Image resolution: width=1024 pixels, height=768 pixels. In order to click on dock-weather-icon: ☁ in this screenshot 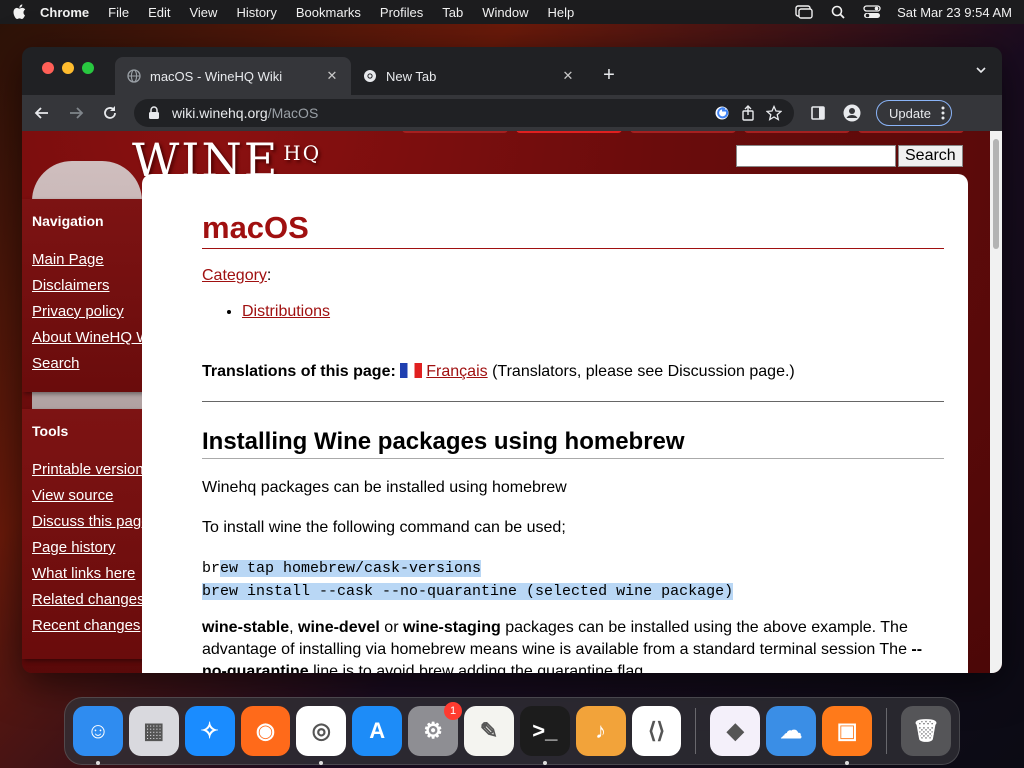, I will do `click(791, 731)`.